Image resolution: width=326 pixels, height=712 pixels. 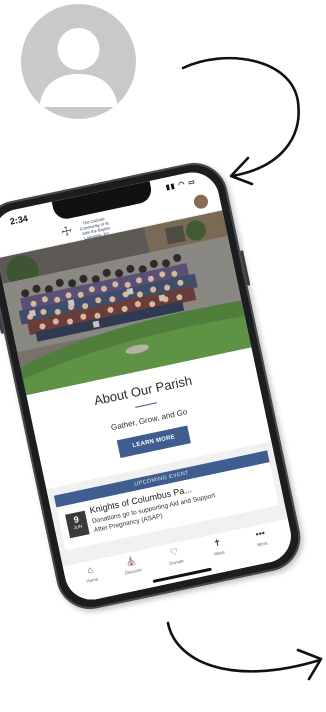 What do you see at coordinates (218, 547) in the screenshot?
I see `tab-mass: ✝ Mass` at bounding box center [218, 547].